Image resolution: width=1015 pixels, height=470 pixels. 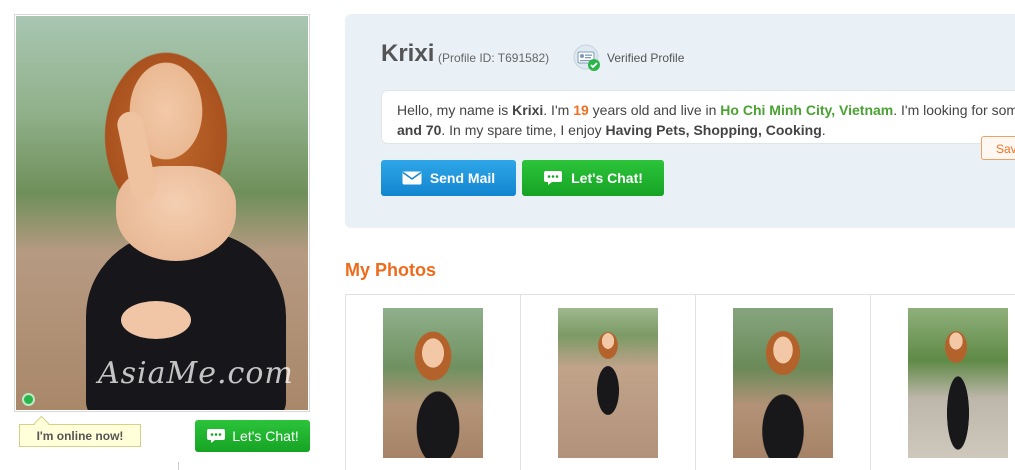 What do you see at coordinates (607, 178) in the screenshot?
I see `lets-chat-label: Let's Chat!` at bounding box center [607, 178].